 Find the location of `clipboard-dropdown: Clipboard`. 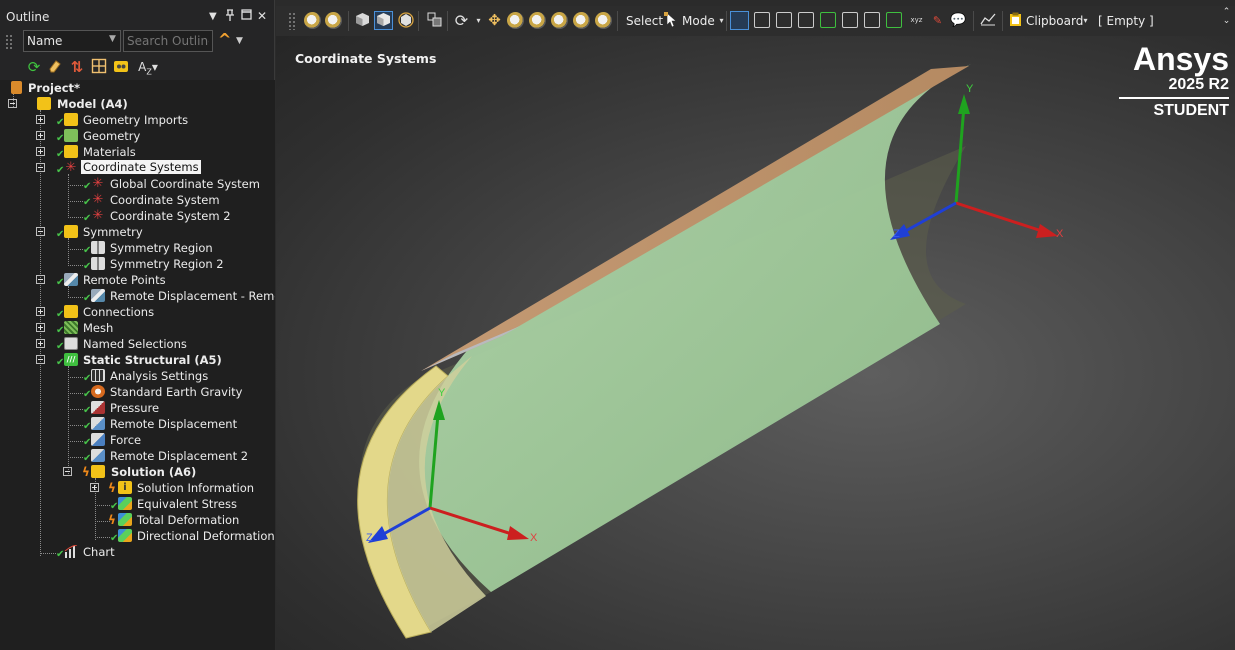

clipboard-dropdown: Clipboard is located at coordinates (1054, 21).